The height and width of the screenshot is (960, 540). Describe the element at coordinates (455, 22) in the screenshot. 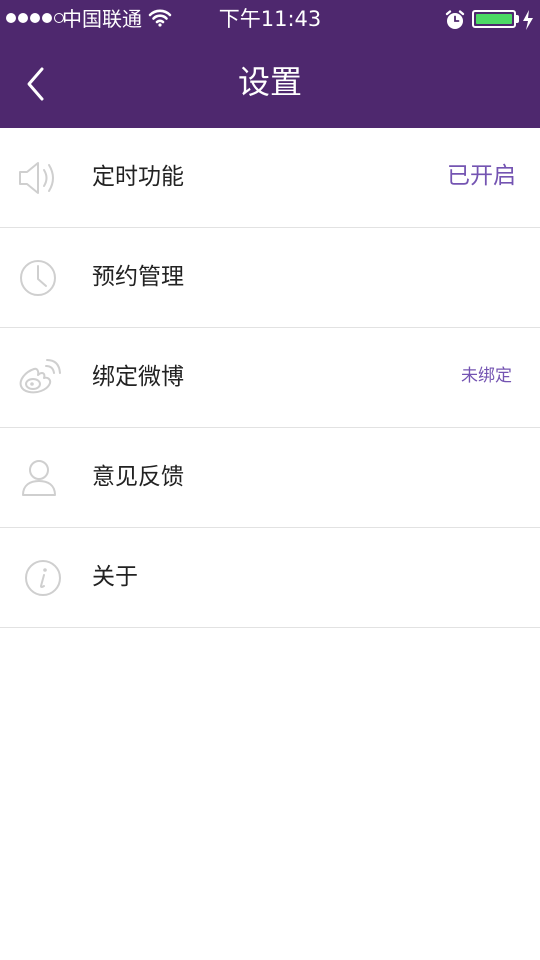

I see `alarm-clock-icon` at that location.